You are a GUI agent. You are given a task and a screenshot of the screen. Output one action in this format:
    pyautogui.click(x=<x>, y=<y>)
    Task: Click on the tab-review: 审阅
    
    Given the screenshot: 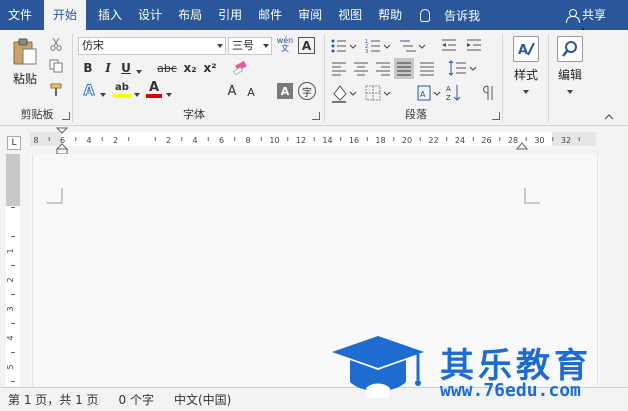 What is the action you would take?
    pyautogui.click(x=310, y=15)
    